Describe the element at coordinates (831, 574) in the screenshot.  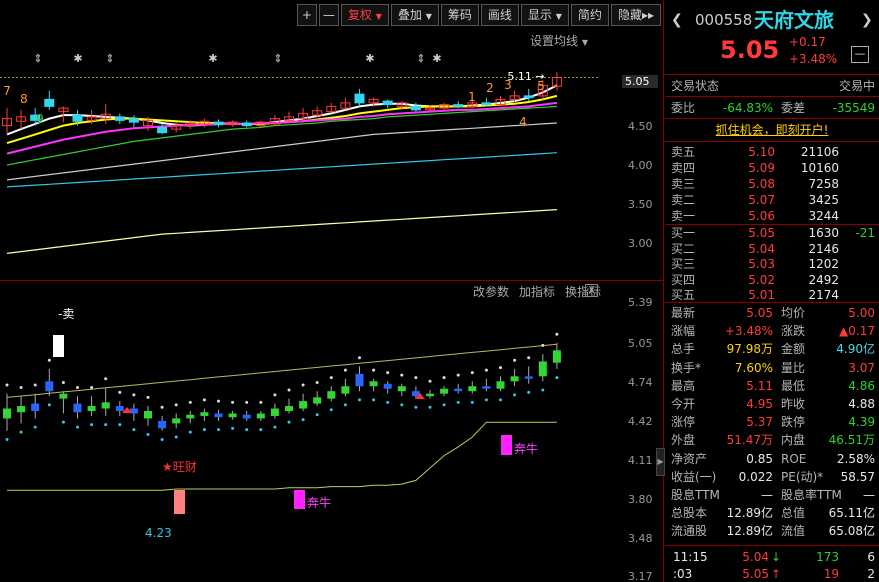
I see `tick-volume: 19` at that location.